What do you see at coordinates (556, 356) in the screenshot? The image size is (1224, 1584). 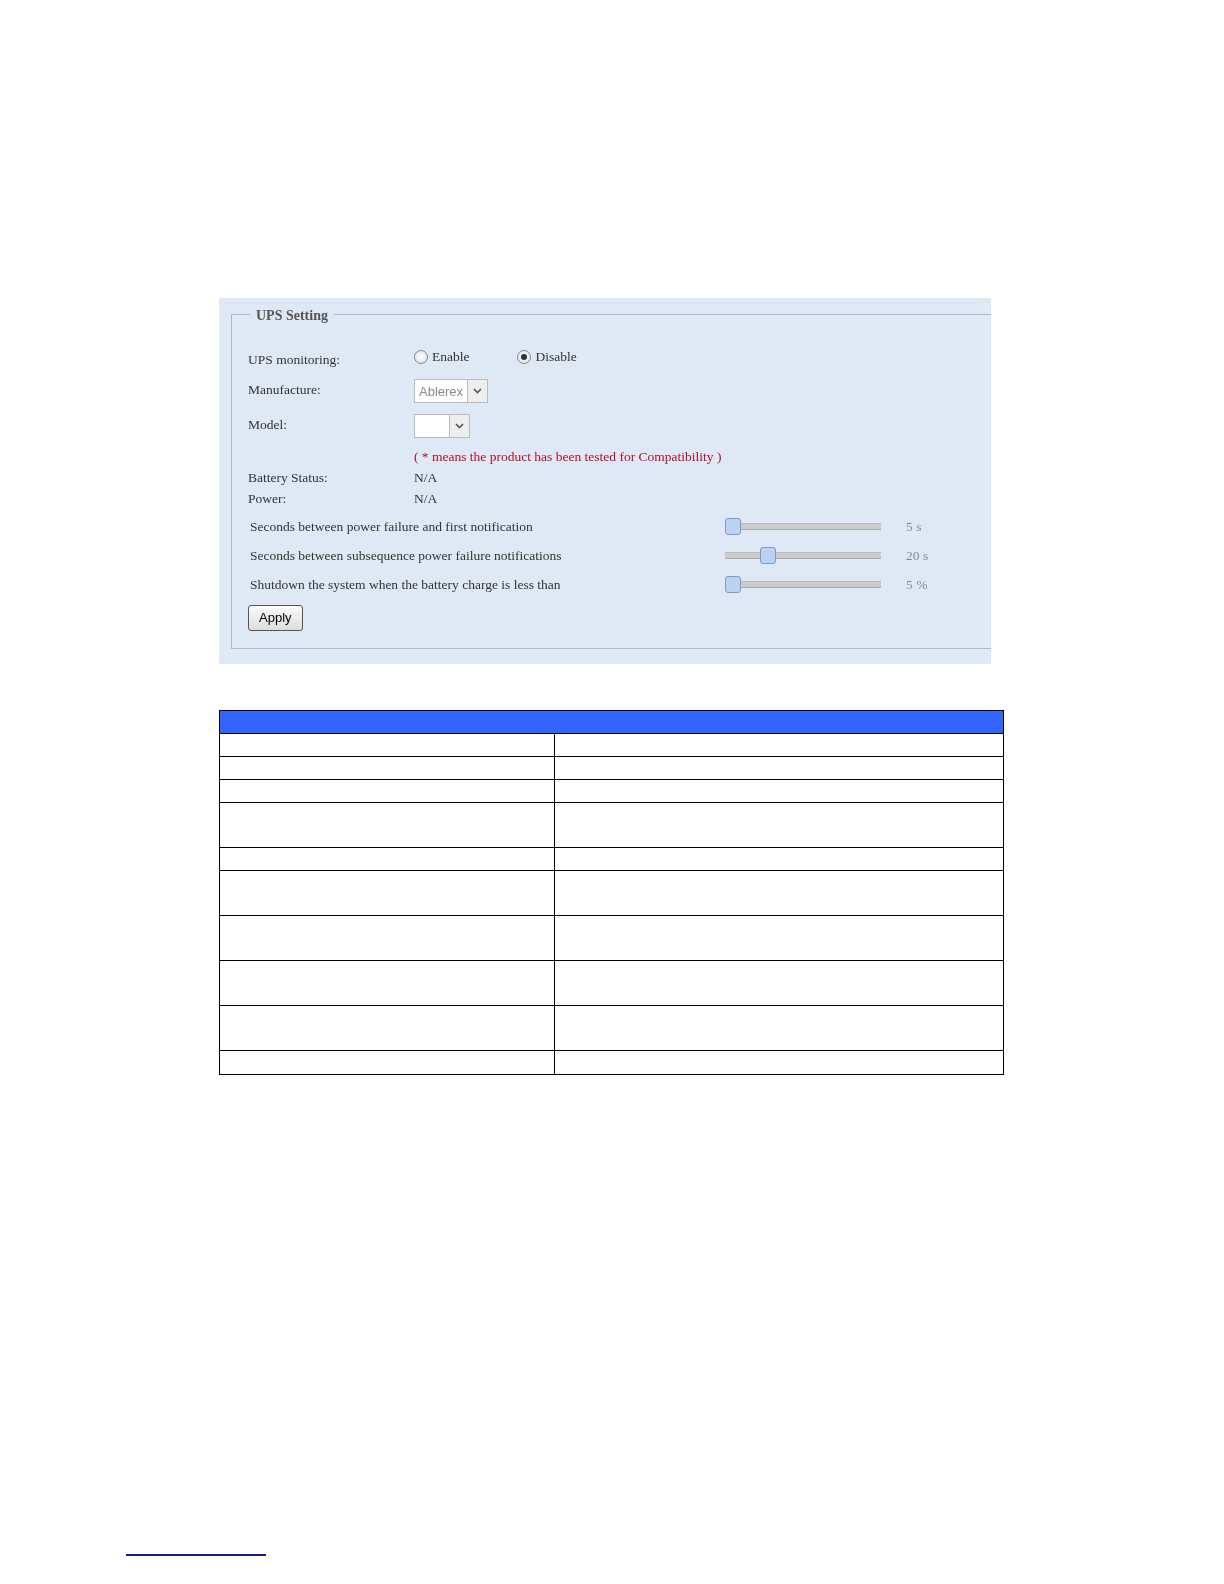 I see `radio-label: Disable` at bounding box center [556, 356].